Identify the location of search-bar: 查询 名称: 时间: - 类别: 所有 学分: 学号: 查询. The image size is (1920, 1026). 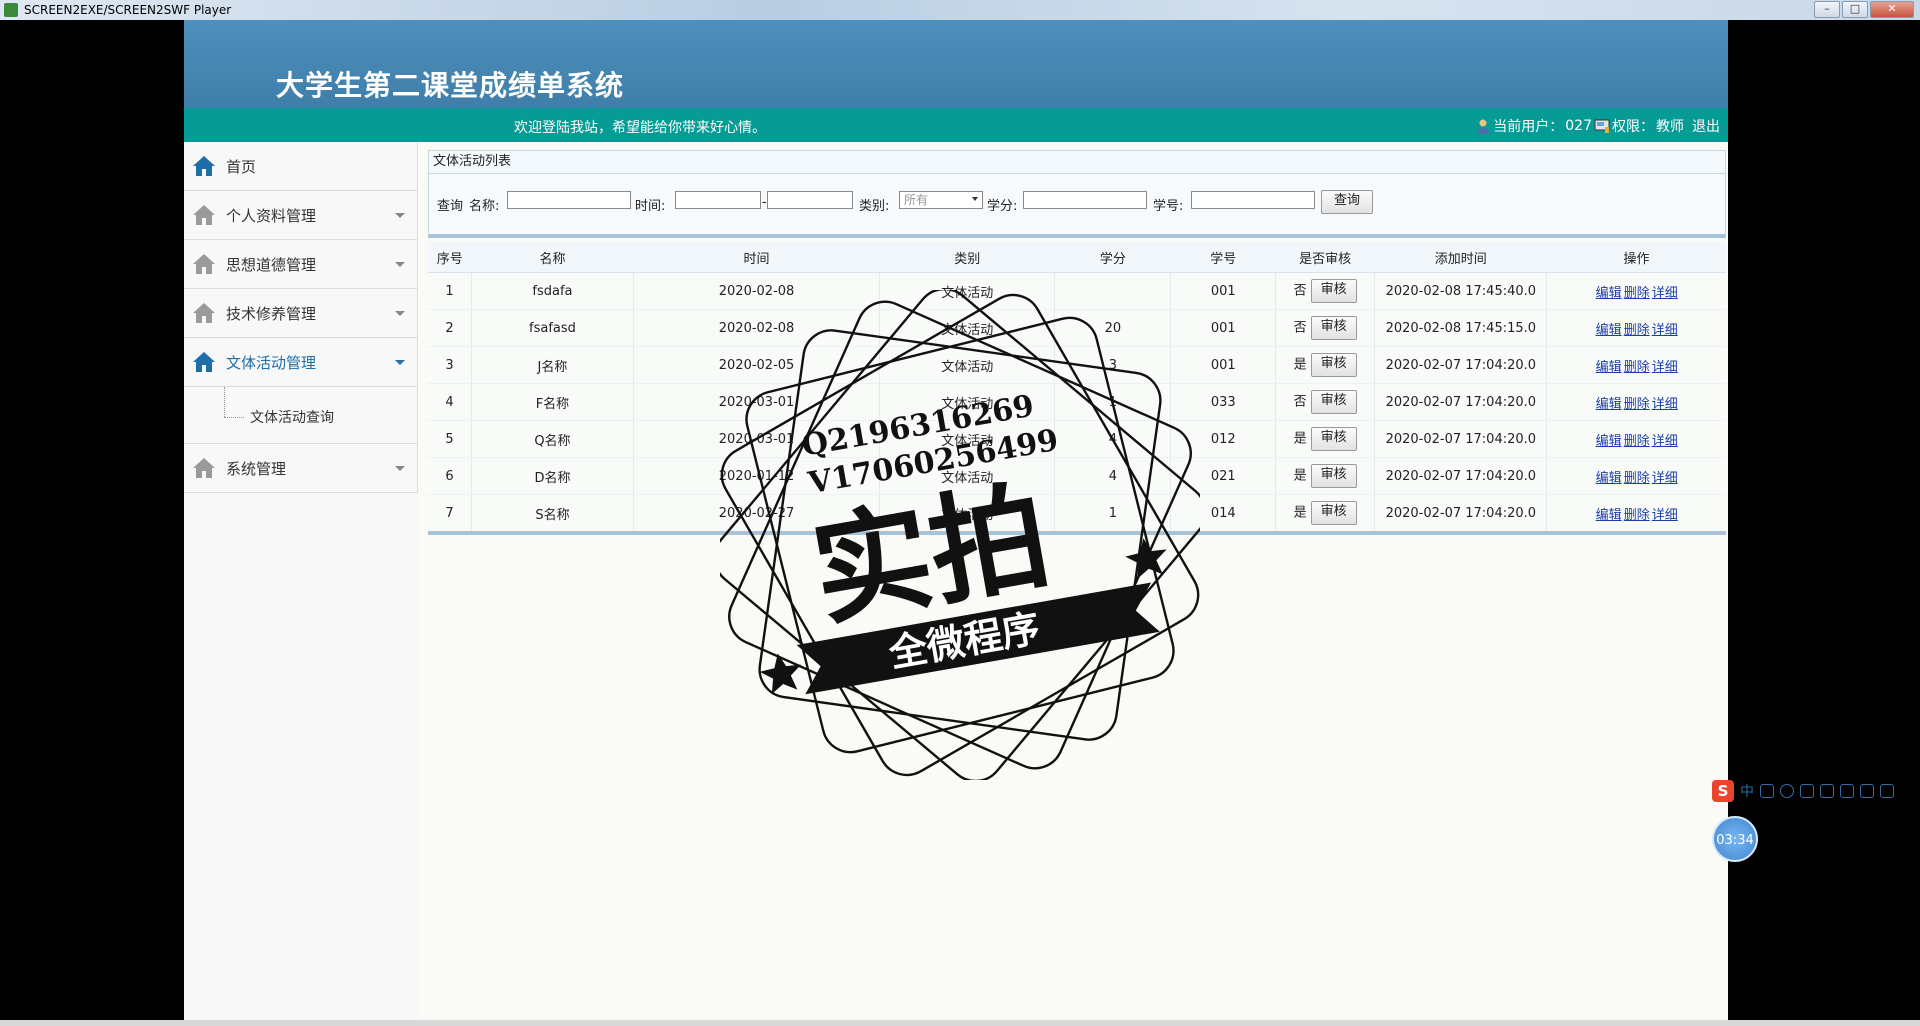
(1077, 205).